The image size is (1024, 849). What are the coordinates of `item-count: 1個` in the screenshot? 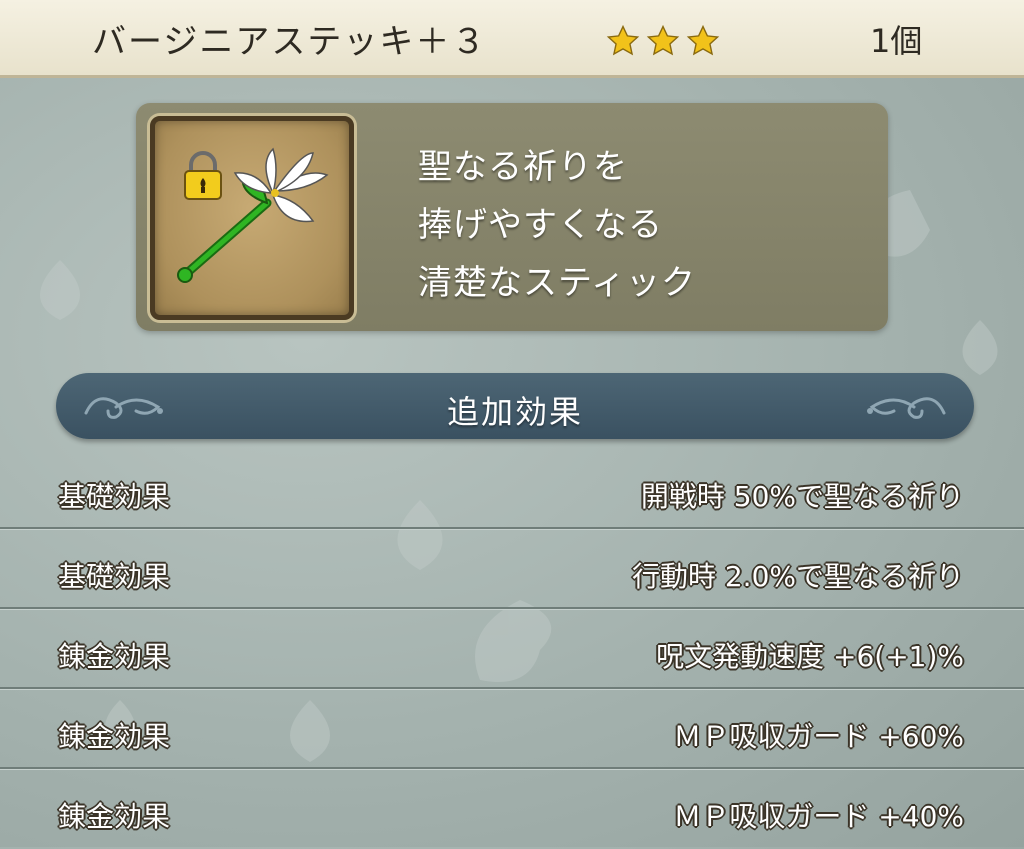 It's located at (896, 41).